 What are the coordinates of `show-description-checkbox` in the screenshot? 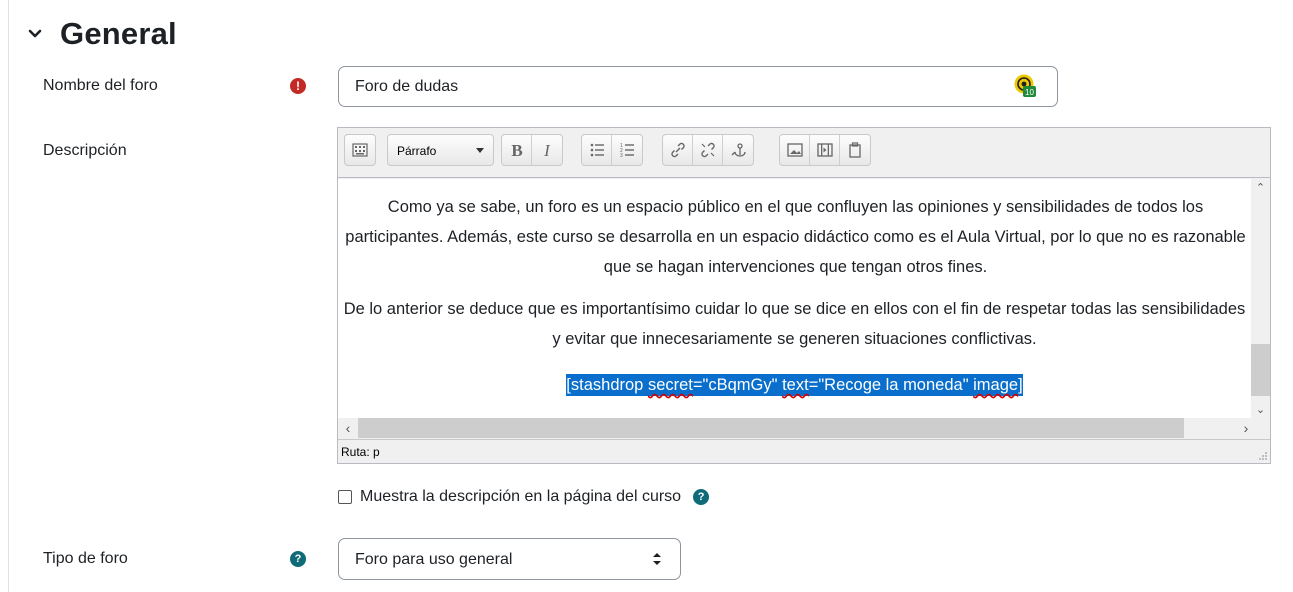 It's located at (345, 497).